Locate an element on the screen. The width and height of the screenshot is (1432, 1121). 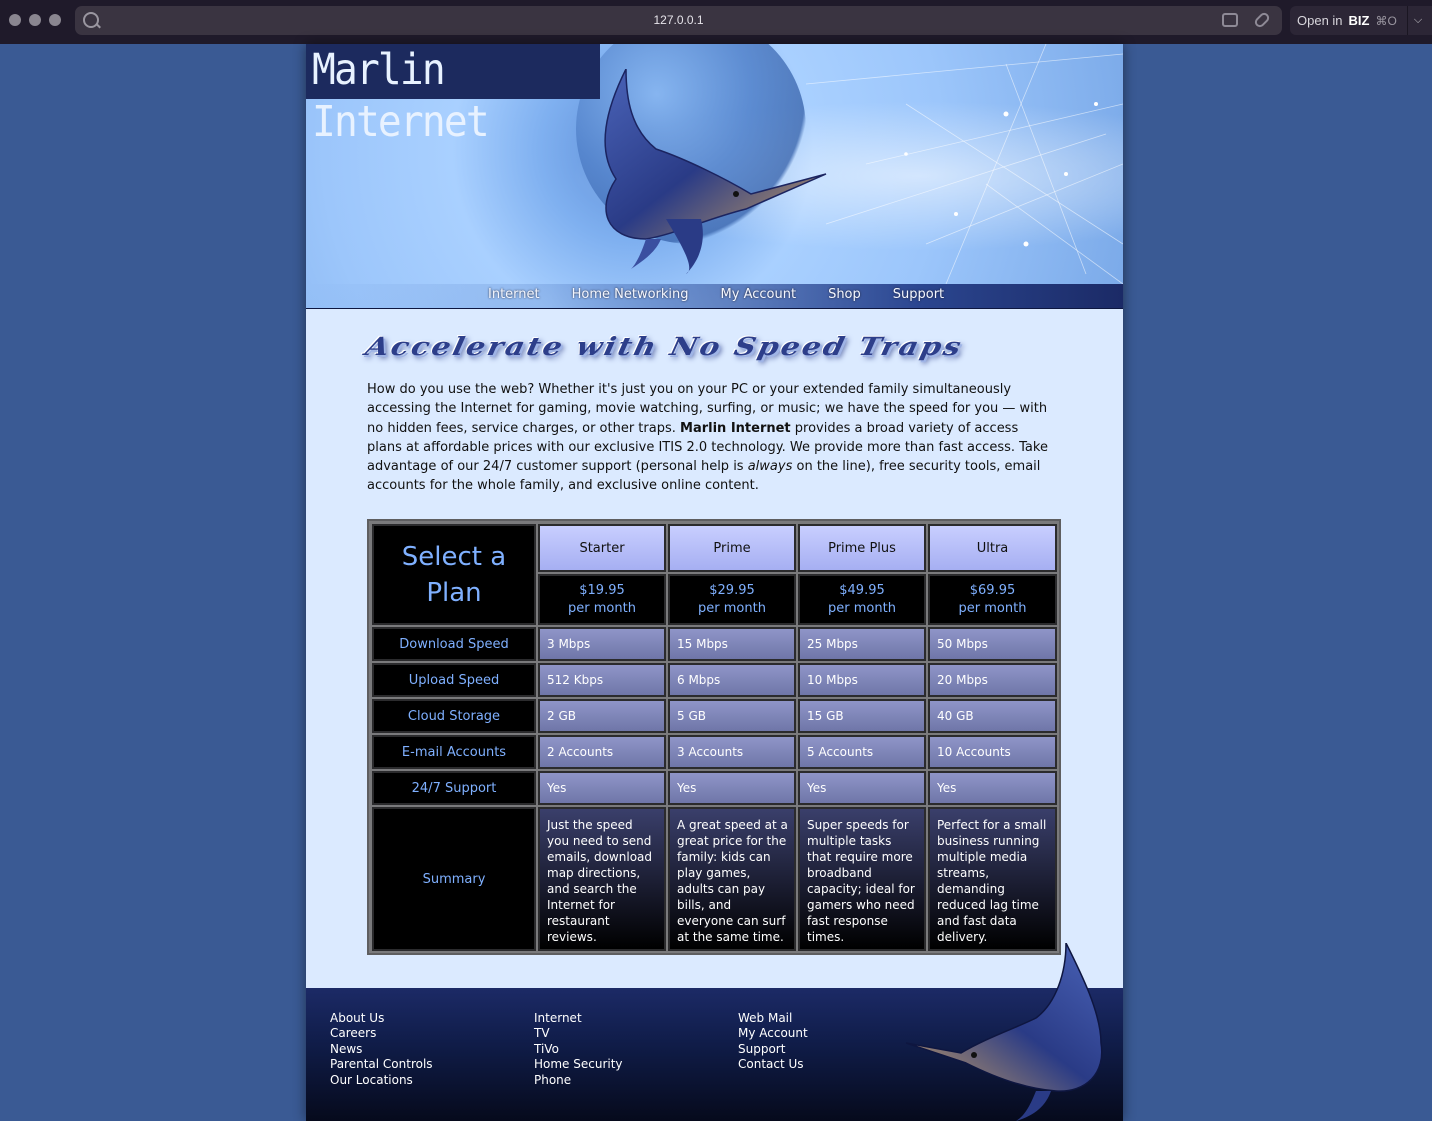
nav-internet: Internet is located at coordinates (514, 294).